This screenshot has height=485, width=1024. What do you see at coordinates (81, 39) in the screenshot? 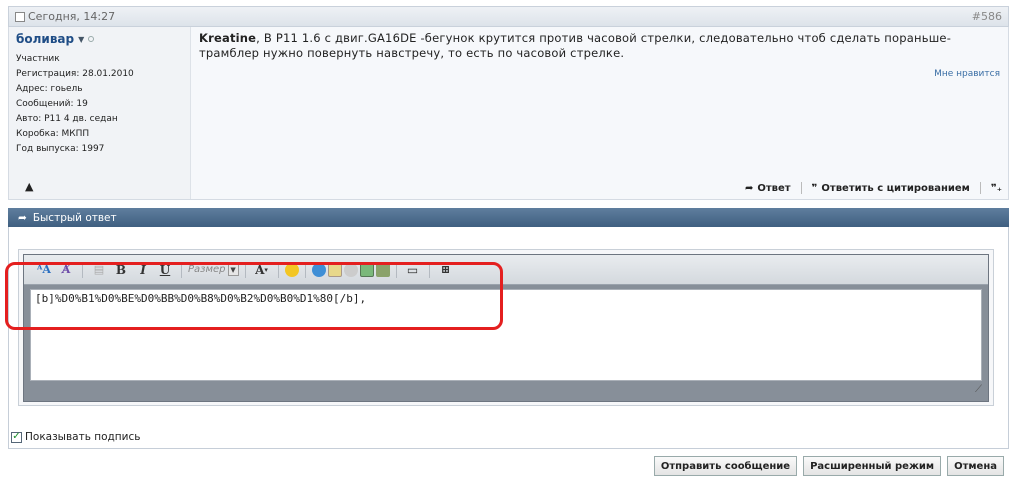
I see `chevron-down-icon: ▼` at bounding box center [81, 39].